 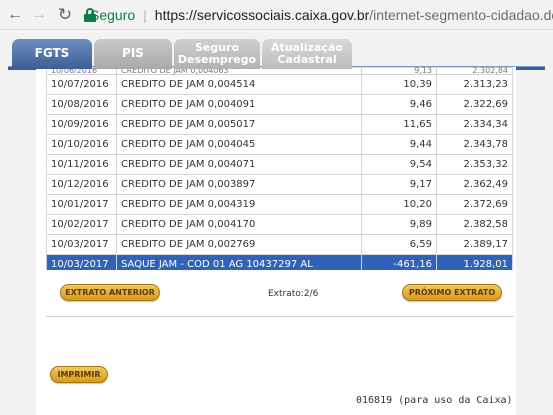 What do you see at coordinates (461, 14) in the screenshot?
I see `url-path: /internet-segmento-cidadao.do` at bounding box center [461, 14].